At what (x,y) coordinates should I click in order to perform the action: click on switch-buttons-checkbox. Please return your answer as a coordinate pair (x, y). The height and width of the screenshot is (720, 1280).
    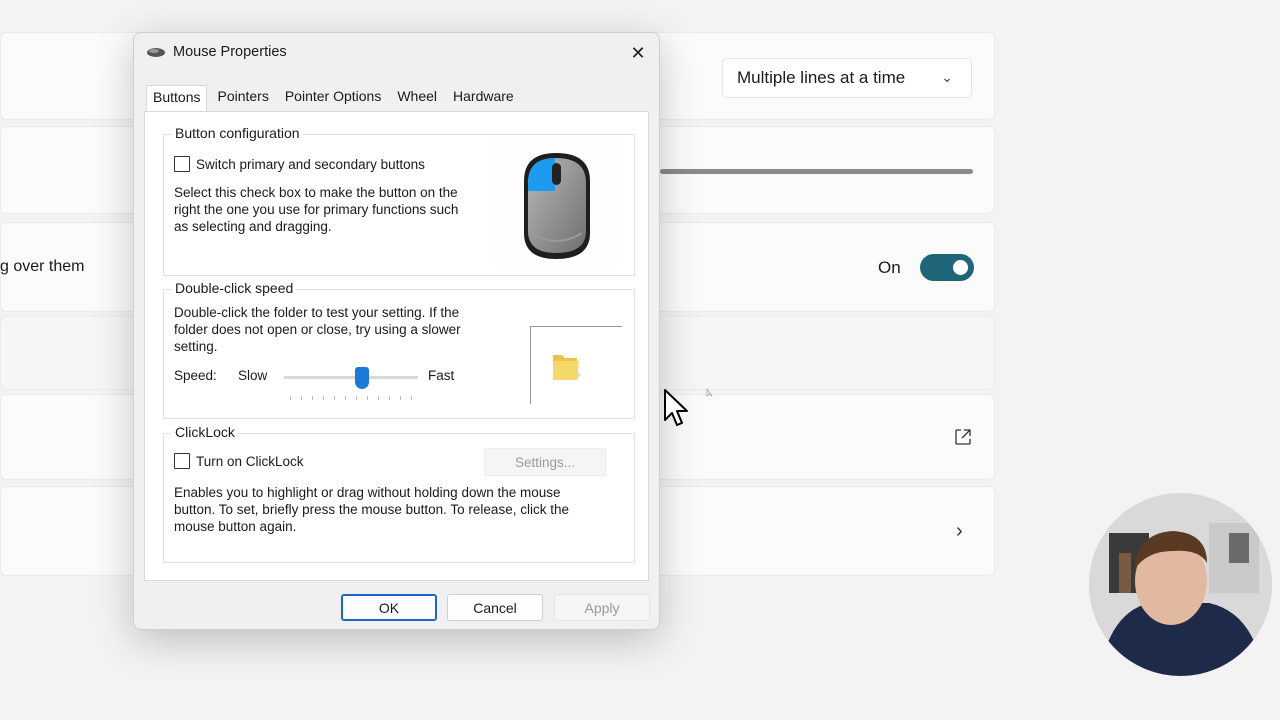
    Looking at the image, I should click on (182, 164).